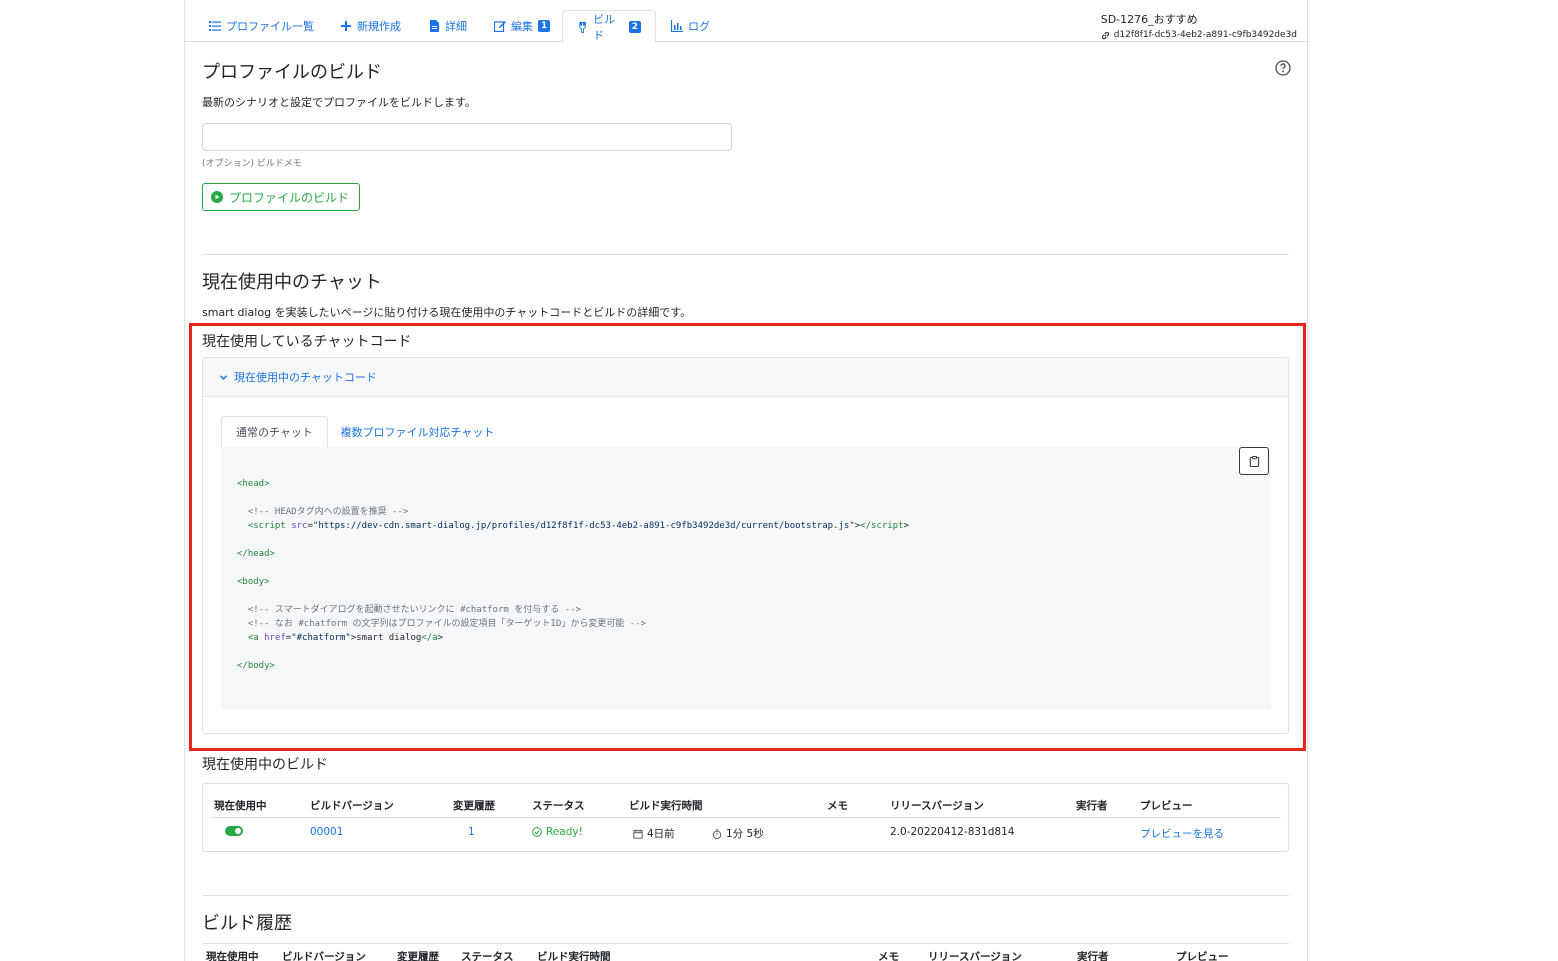 The width and height of the screenshot is (1558, 961). What do you see at coordinates (544, 26) in the screenshot?
I see `edit-badge: 1` at bounding box center [544, 26].